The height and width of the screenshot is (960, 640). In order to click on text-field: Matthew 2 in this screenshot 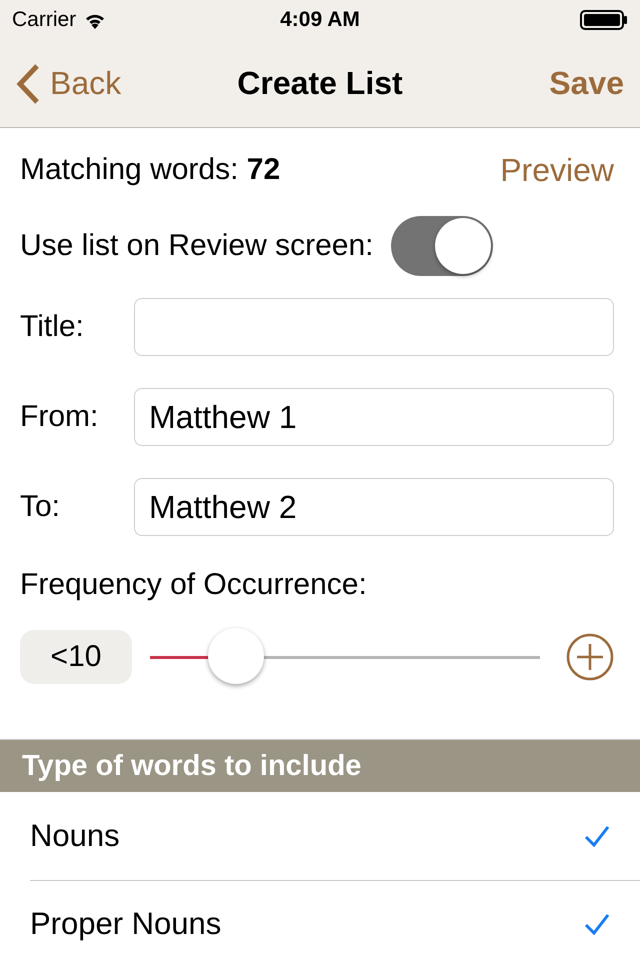, I will do `click(374, 507)`.